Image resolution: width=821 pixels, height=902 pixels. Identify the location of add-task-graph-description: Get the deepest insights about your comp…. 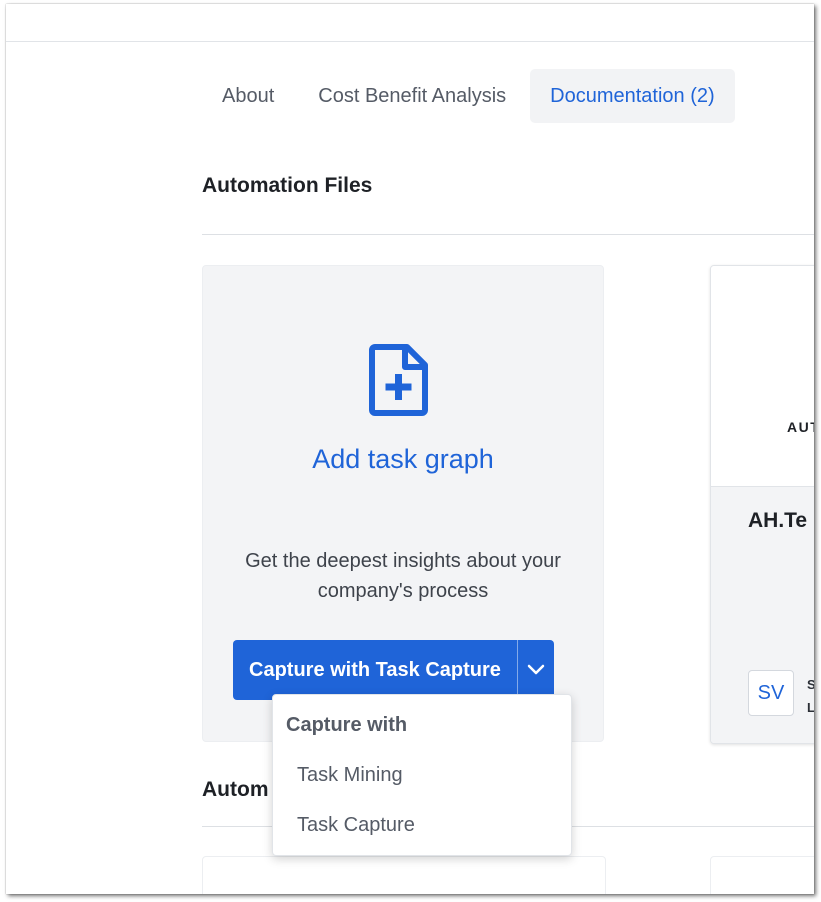
(403, 576).